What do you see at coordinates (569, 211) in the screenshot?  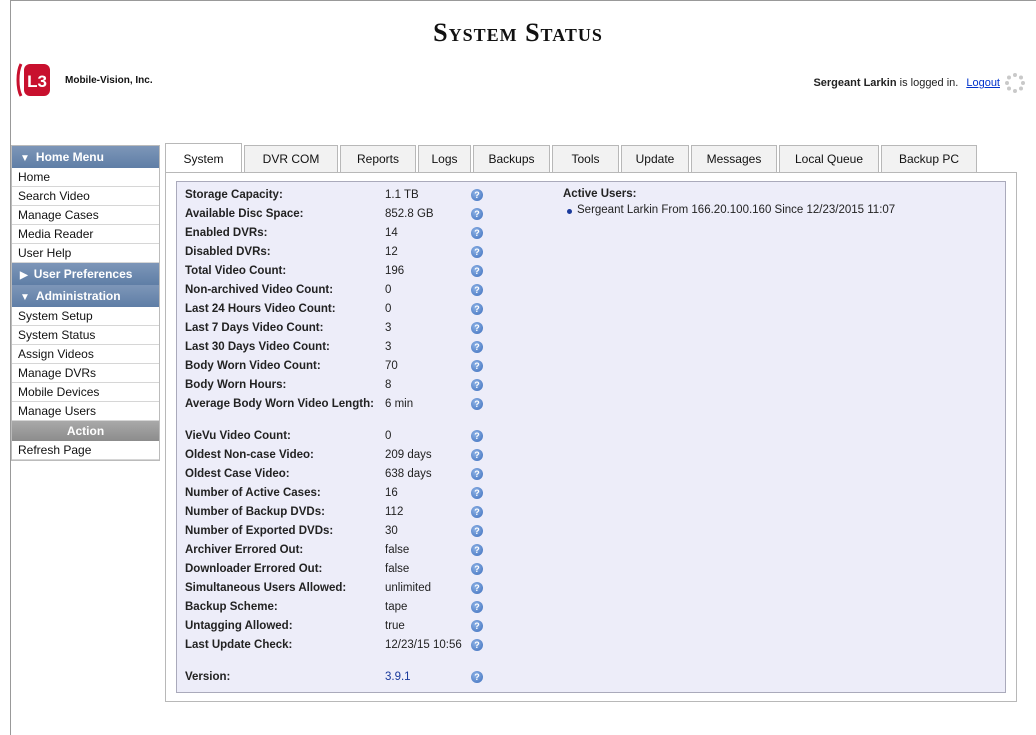 I see `bullet-icon` at bounding box center [569, 211].